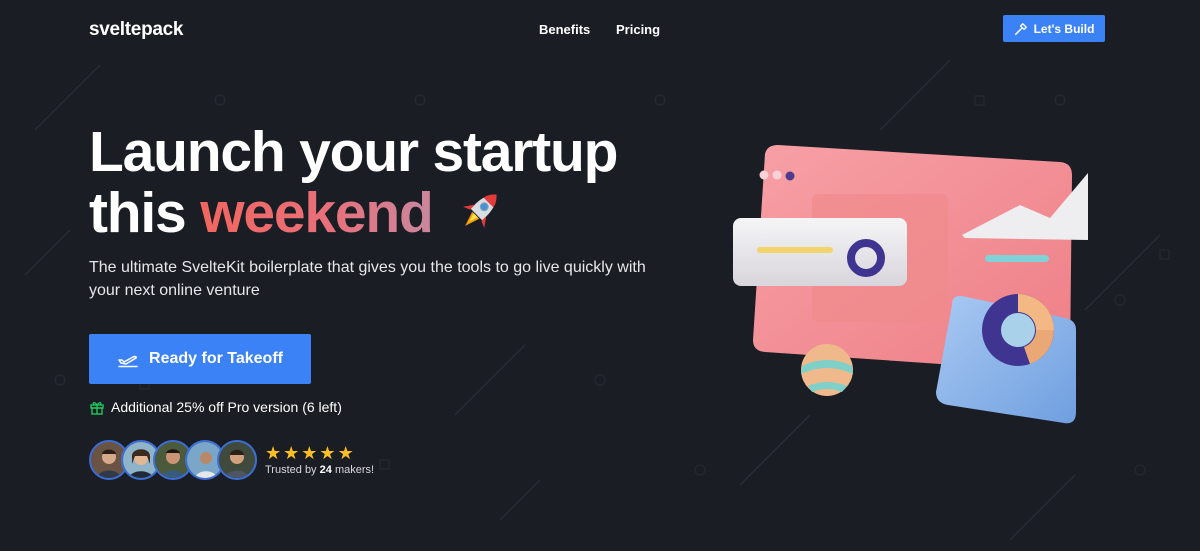 The height and width of the screenshot is (551, 1200). I want to click on airplane-takeoff-icon, so click(128, 361).